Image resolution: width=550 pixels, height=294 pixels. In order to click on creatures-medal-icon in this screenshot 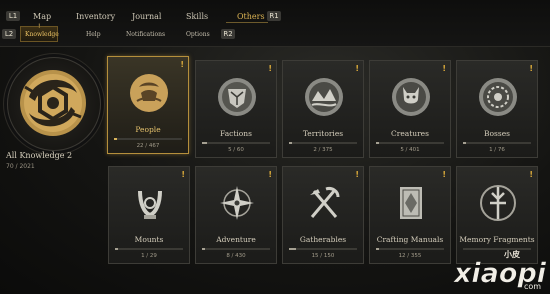, I will do `click(411, 97)`.